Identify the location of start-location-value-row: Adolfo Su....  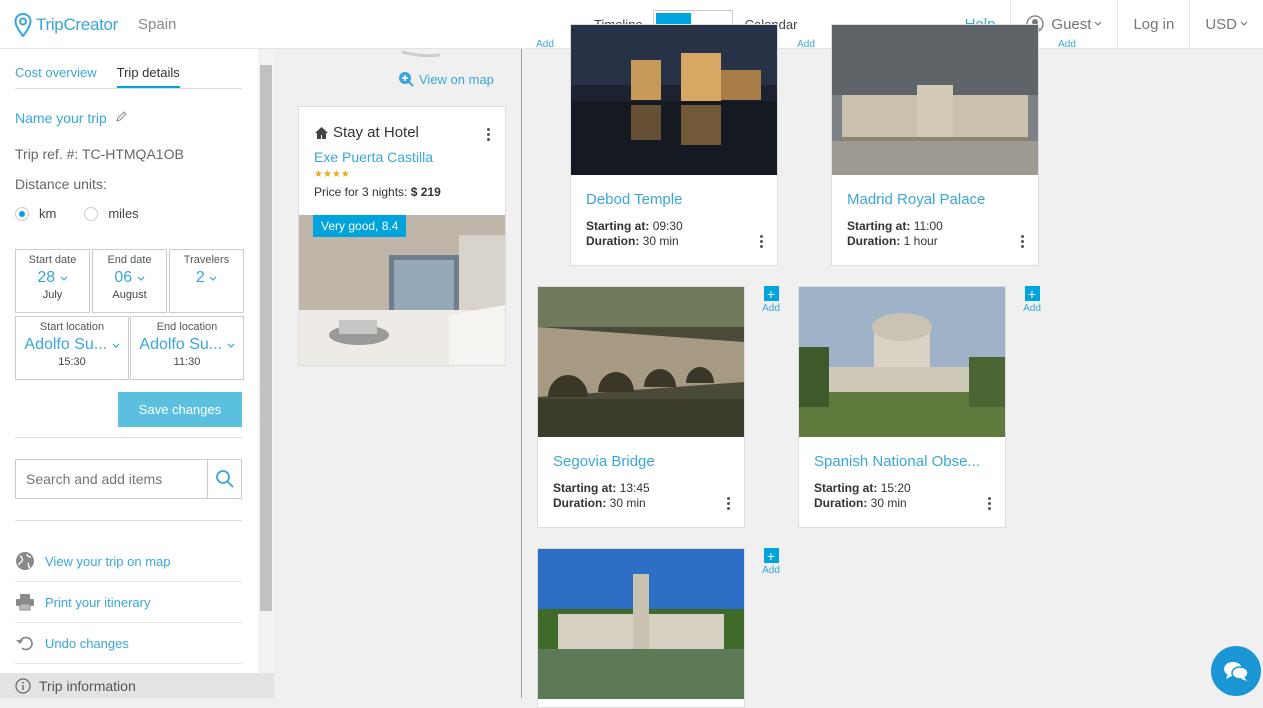
(72, 345).